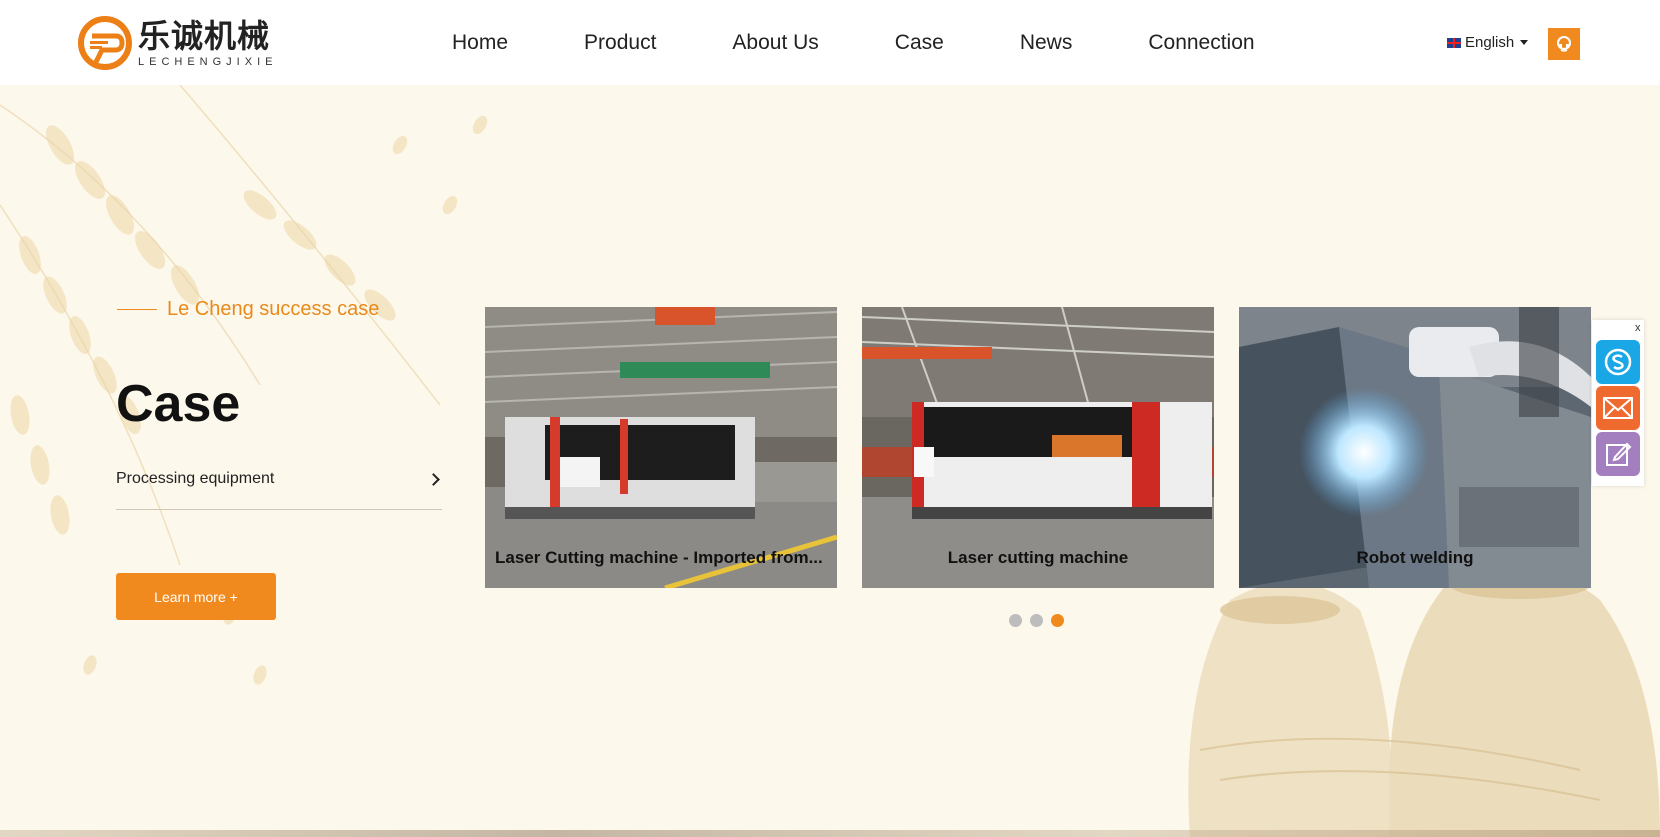 This screenshot has width=1660, height=837. Describe the element at coordinates (208, 62) in the screenshot. I see `logo-english: LECHENGJIXIE` at that location.